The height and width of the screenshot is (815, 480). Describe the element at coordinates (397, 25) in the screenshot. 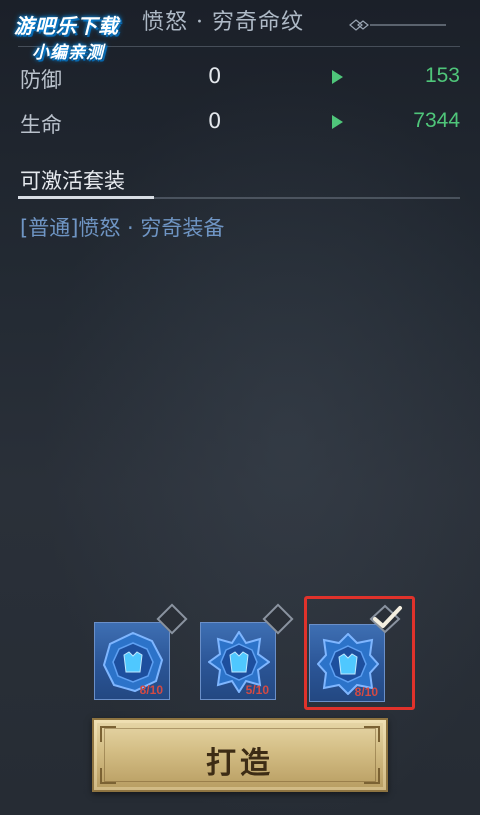

I see `title-ornament-icon` at that location.